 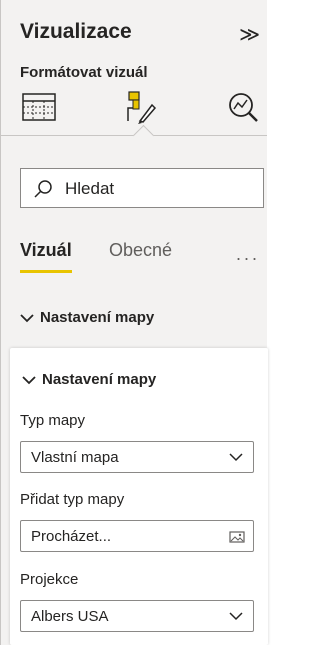 I want to click on format-visual-button, so click(x=140, y=107).